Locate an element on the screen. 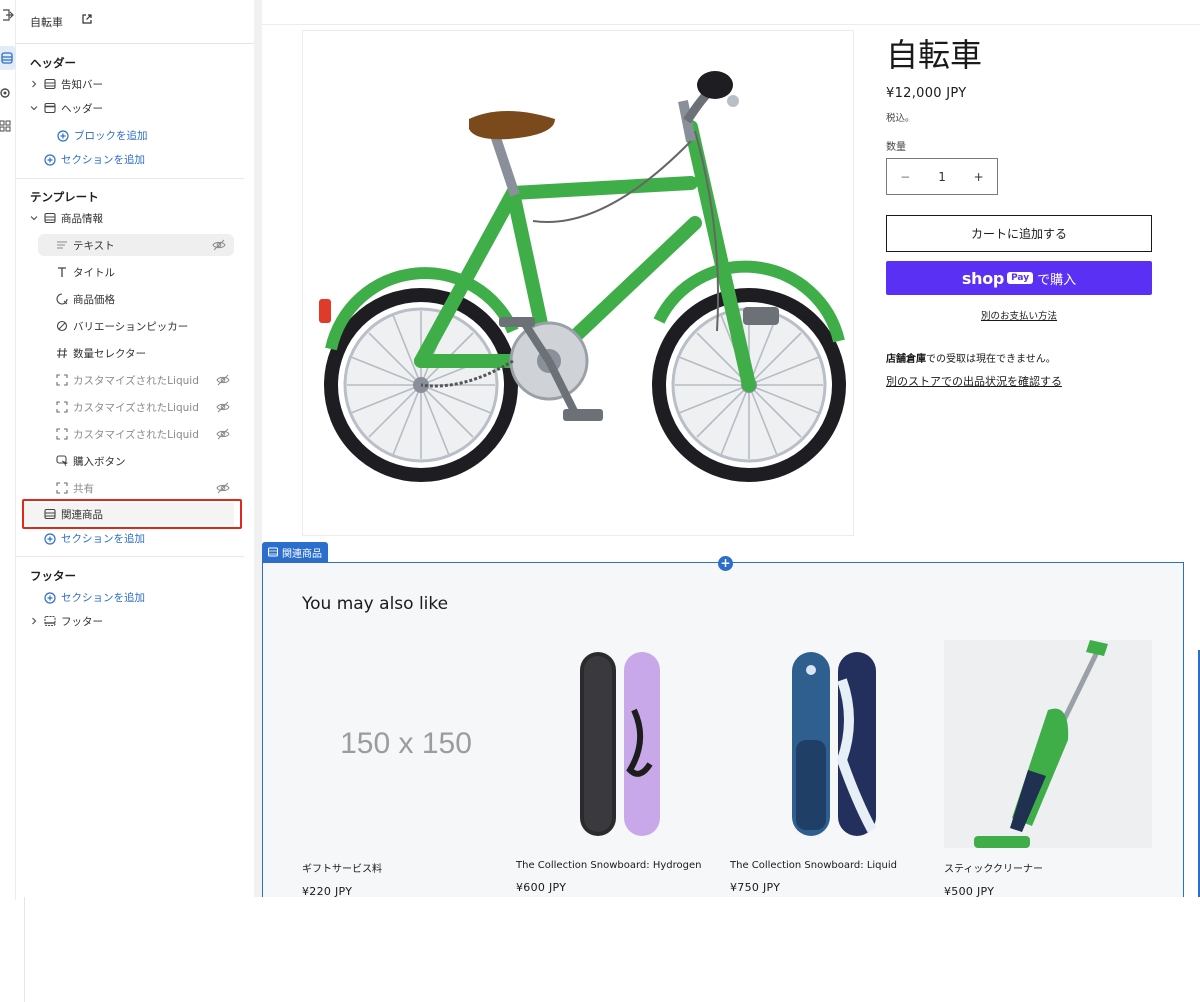 Image resolution: width=1200 pixels, height=1002 pixels. overlay-border is located at coordinates (24, 949).